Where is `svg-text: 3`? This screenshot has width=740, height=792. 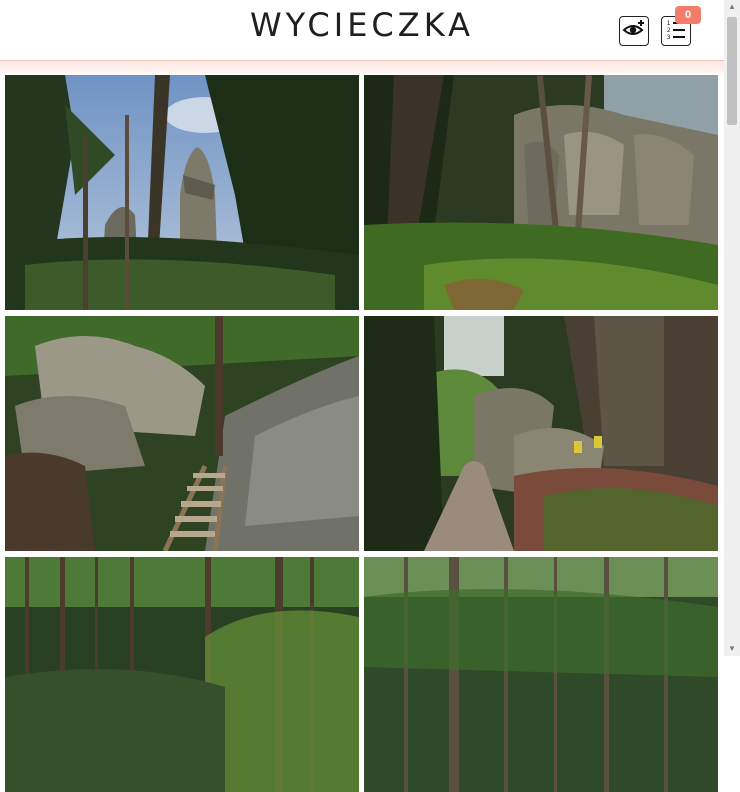
svg-text: 3 is located at coordinates (669, 37).